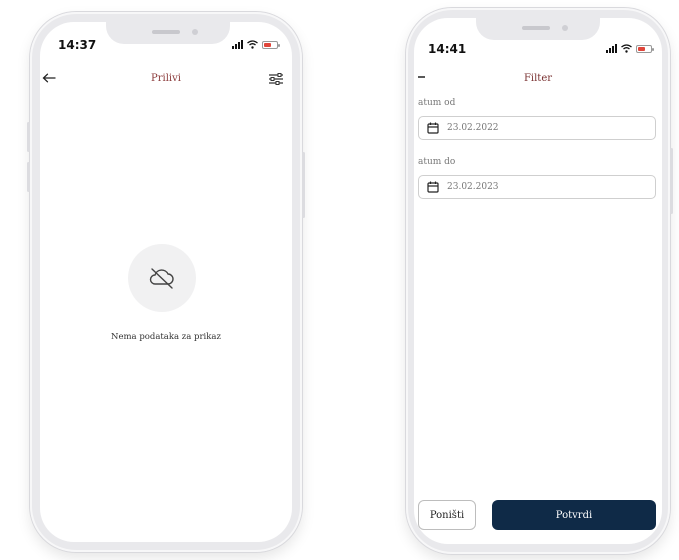 The height and width of the screenshot is (560, 679). I want to click on date-from-value: 23.02.2022, so click(473, 128).